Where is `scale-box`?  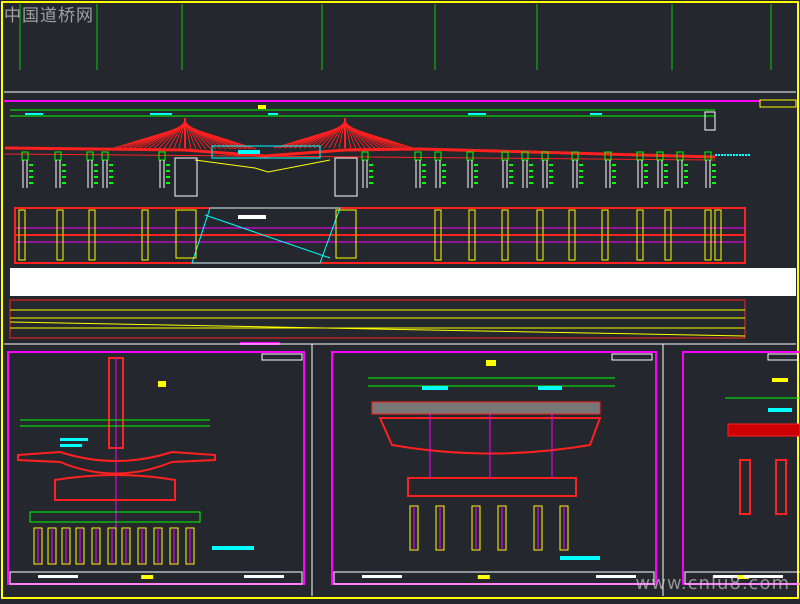 scale-box is located at coordinates (778, 103).